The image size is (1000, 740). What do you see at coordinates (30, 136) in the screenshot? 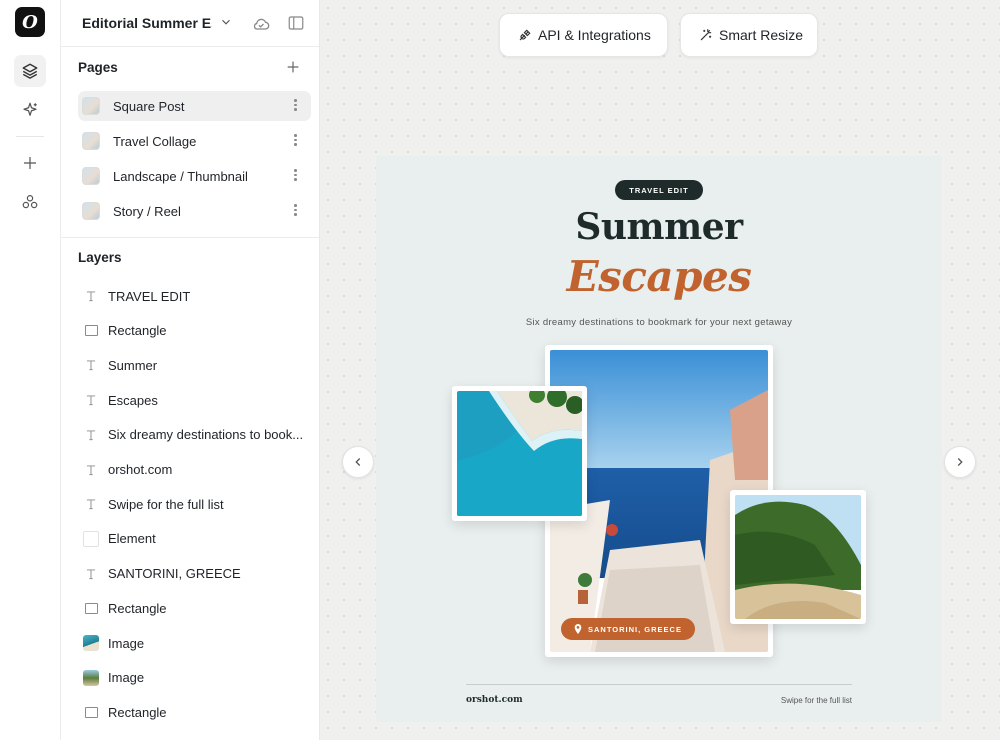
I see `rail-divider` at bounding box center [30, 136].